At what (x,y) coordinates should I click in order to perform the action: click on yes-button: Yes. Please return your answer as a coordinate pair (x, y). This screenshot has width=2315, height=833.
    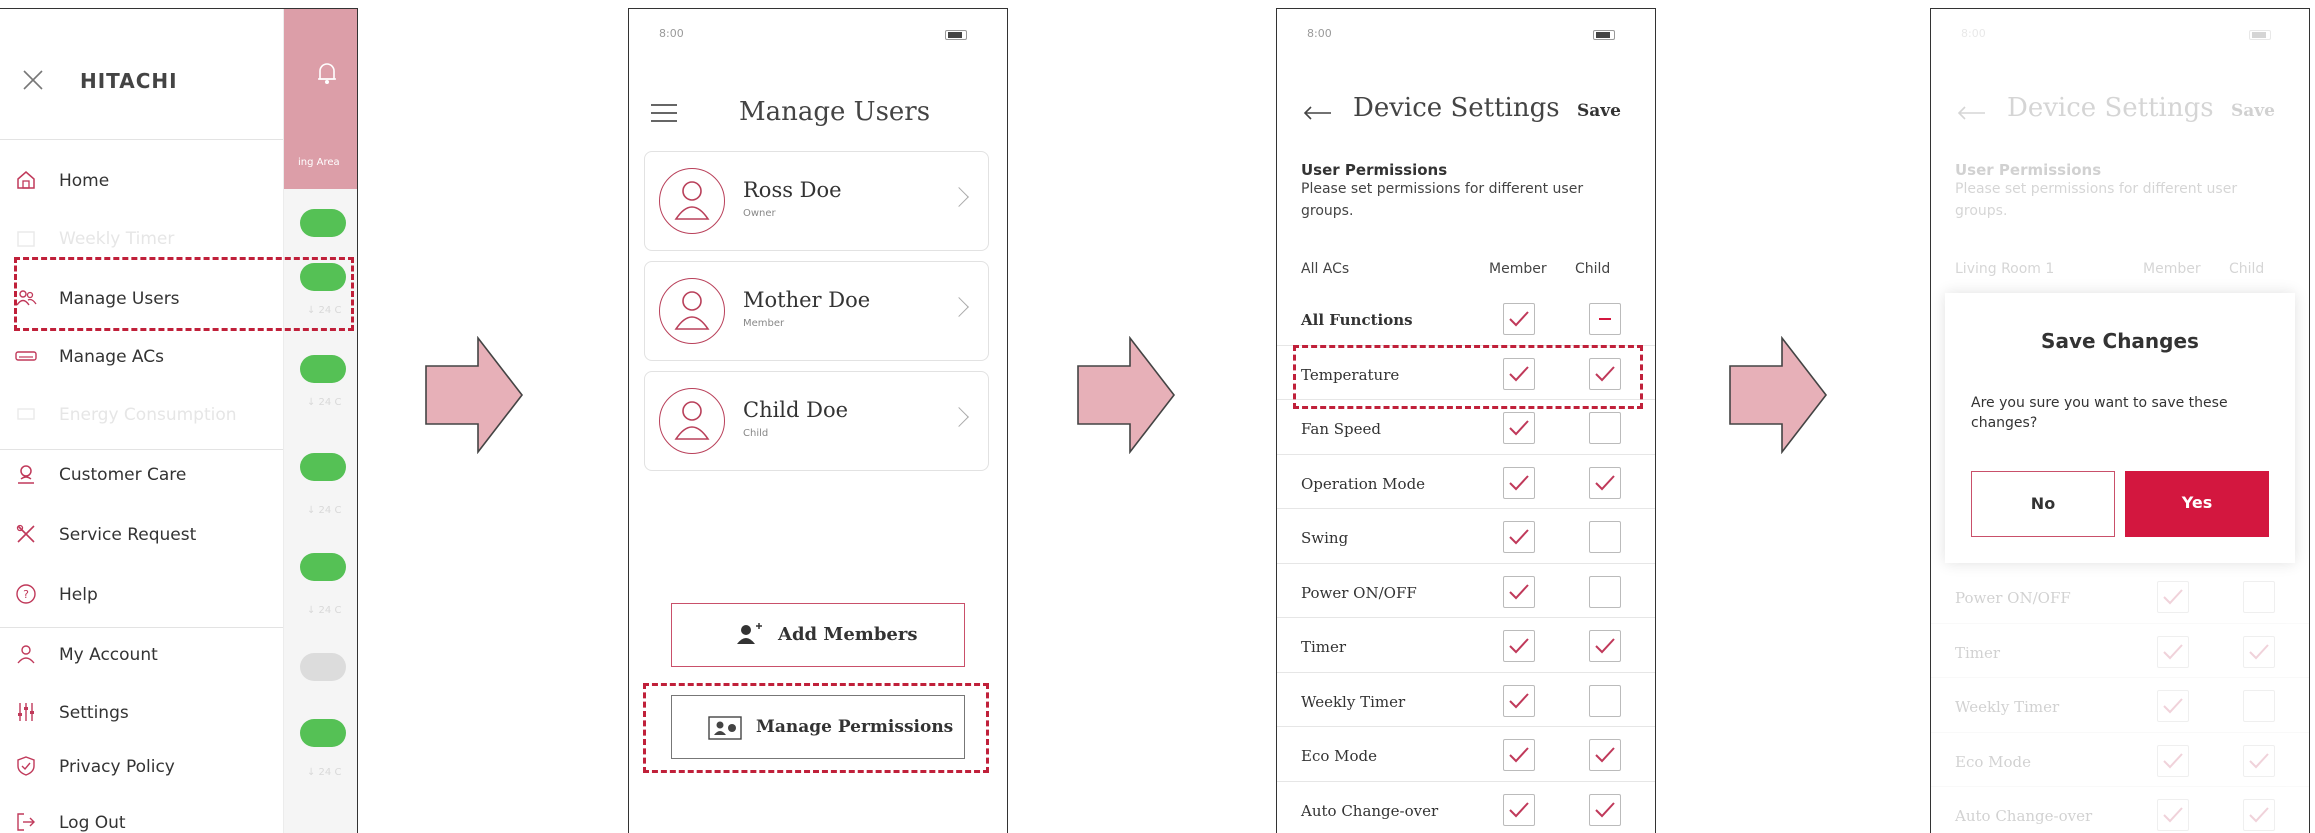
    Looking at the image, I should click on (2197, 504).